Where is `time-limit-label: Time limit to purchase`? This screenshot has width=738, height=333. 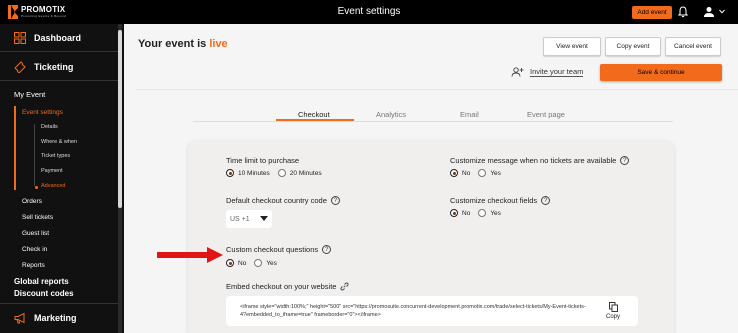 time-limit-label: Time limit to purchase is located at coordinates (262, 160).